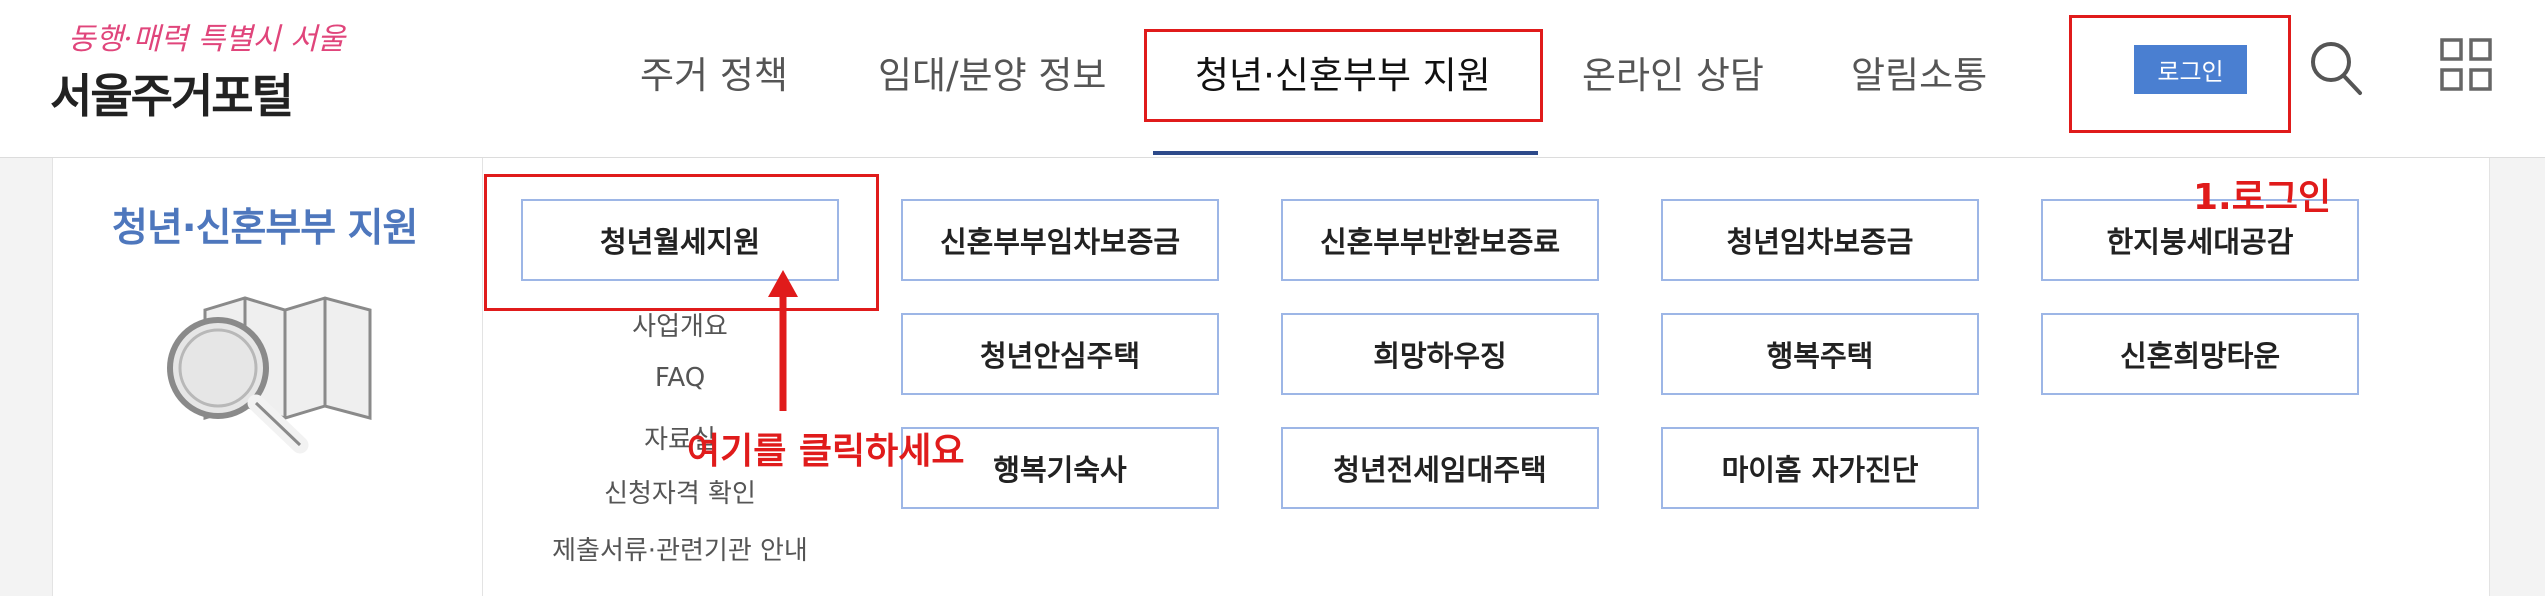 The image size is (2545, 596). I want to click on card-youth-jeonse-rental: 청년전세임대주택, so click(1440, 468).